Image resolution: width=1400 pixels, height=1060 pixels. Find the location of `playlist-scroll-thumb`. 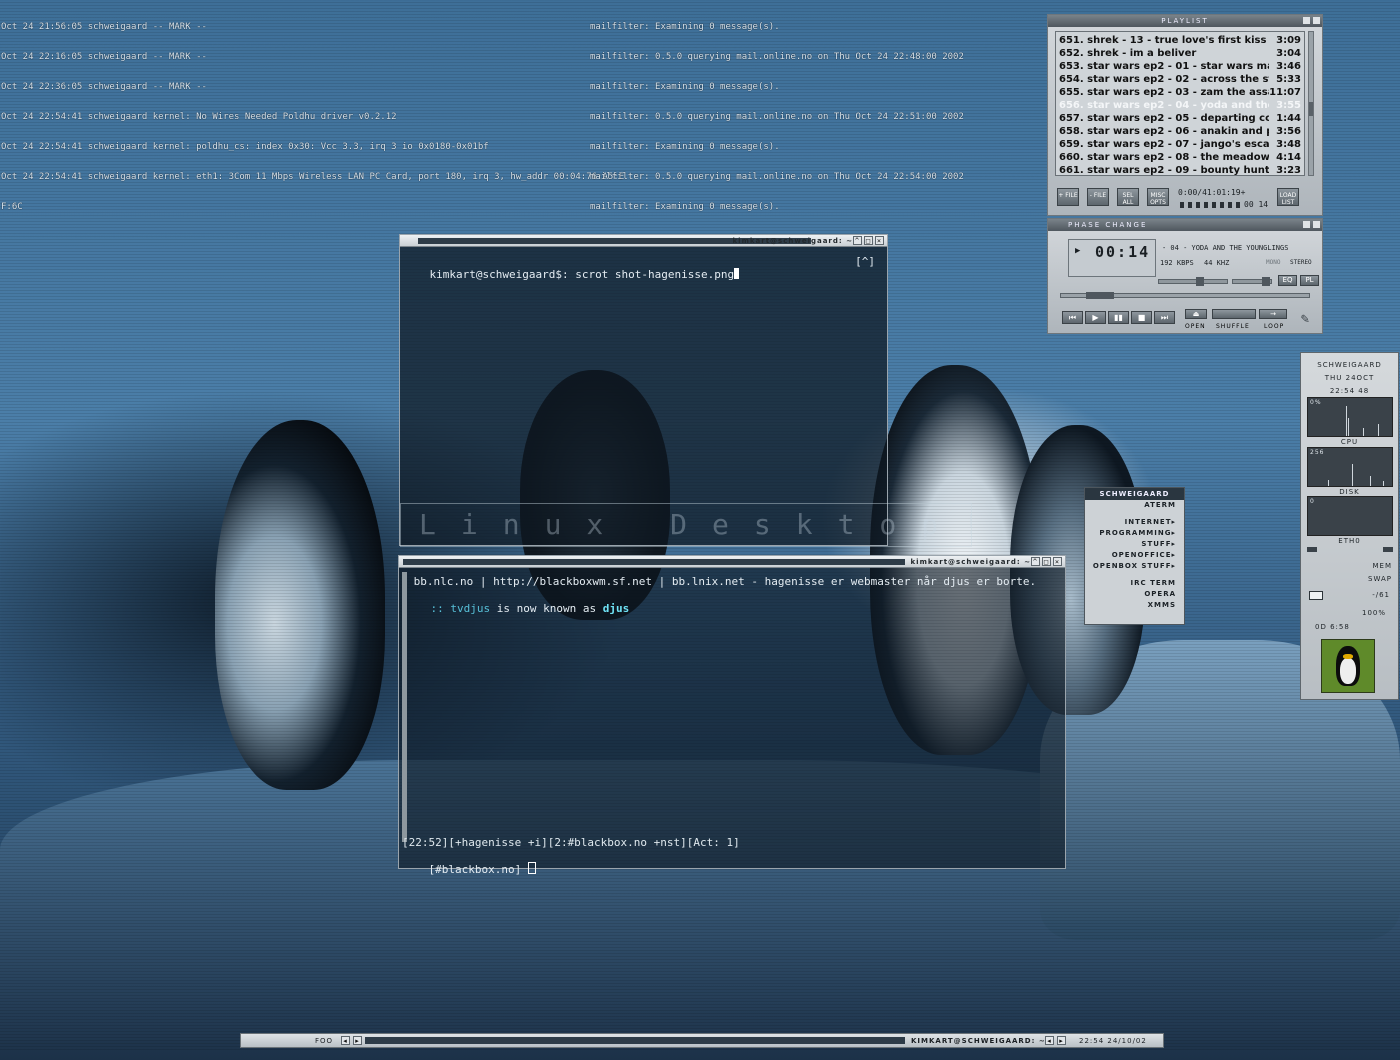

playlist-scroll-thumb is located at coordinates (1311, 109).